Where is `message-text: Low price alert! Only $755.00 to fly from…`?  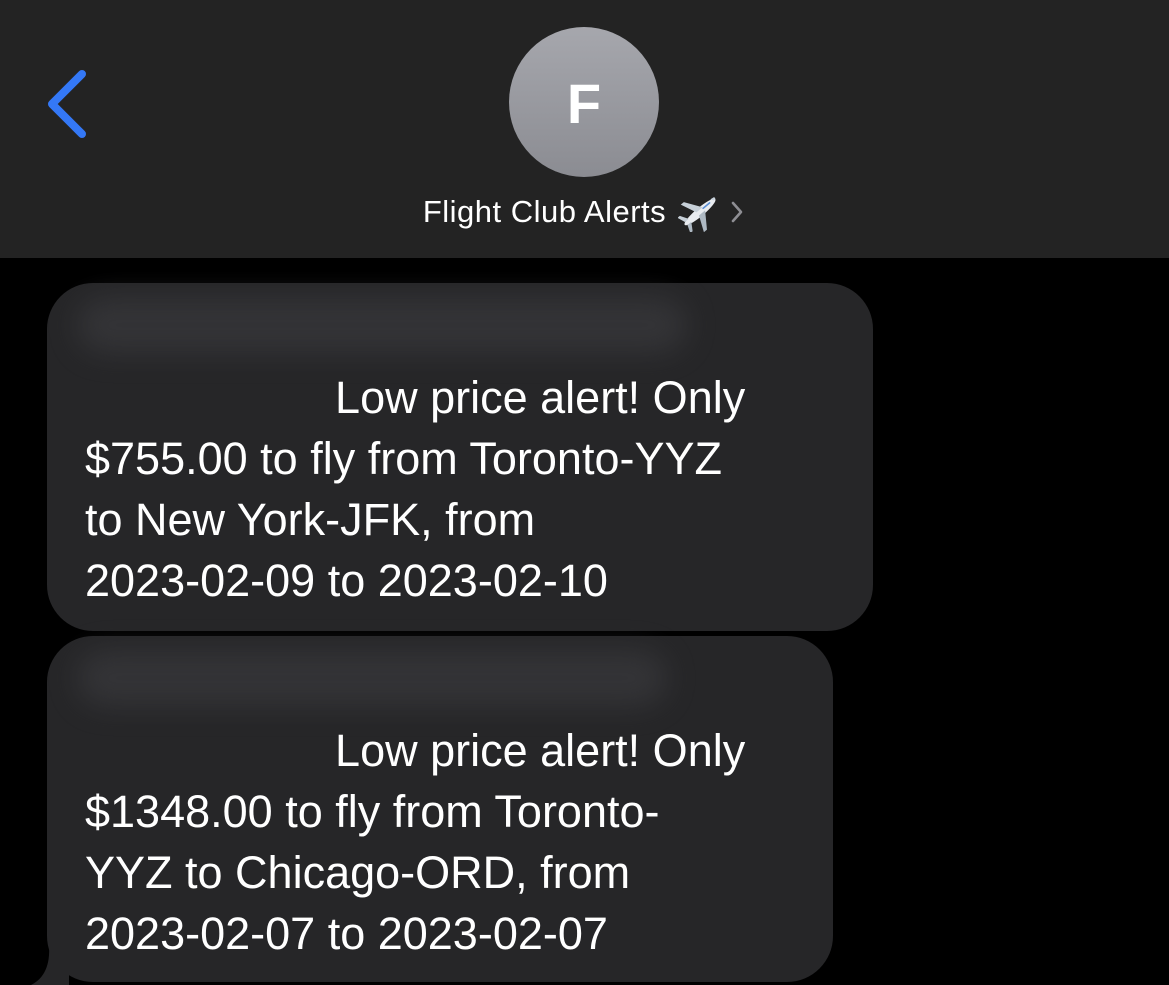
message-text: Low price alert! Only $755.00 to fly from… is located at coordinates (415, 489).